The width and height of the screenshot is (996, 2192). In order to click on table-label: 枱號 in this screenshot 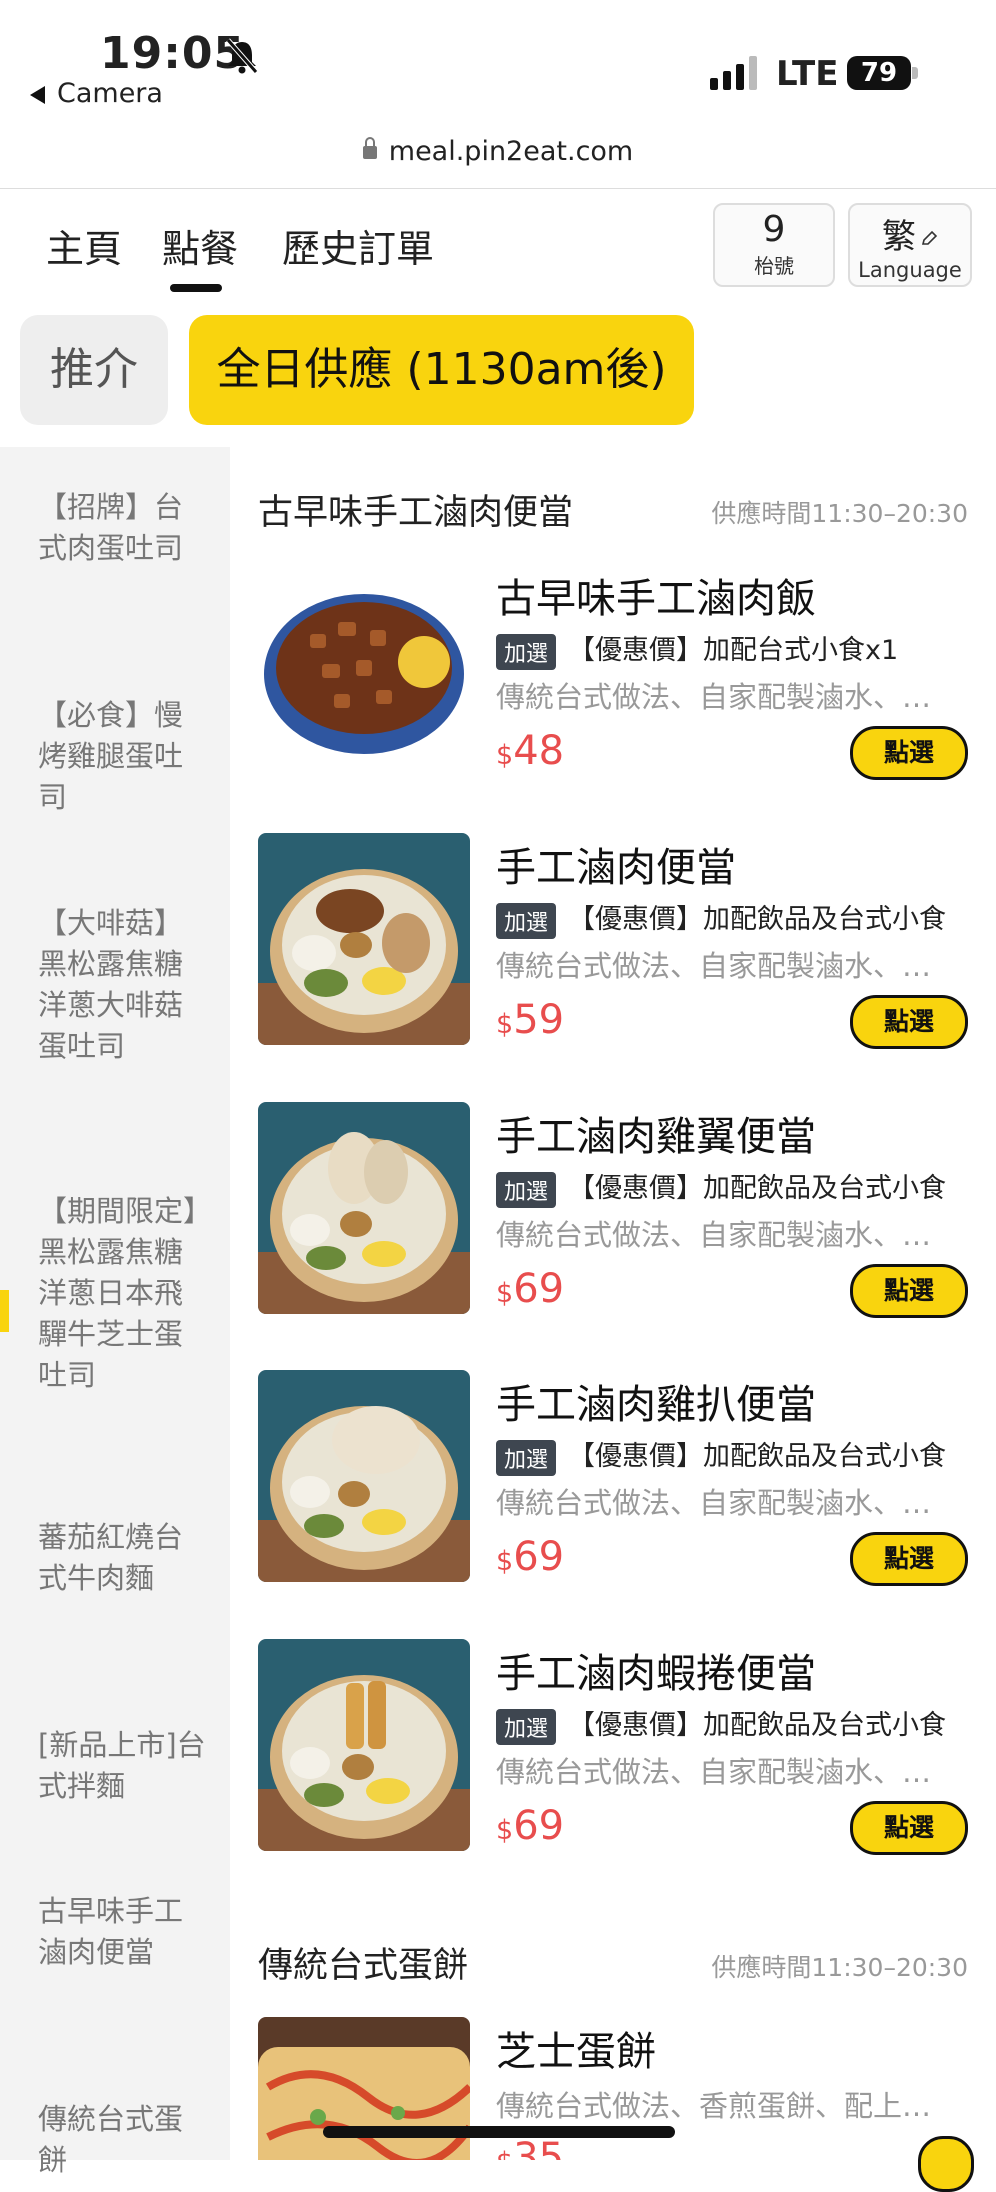, I will do `click(774, 266)`.